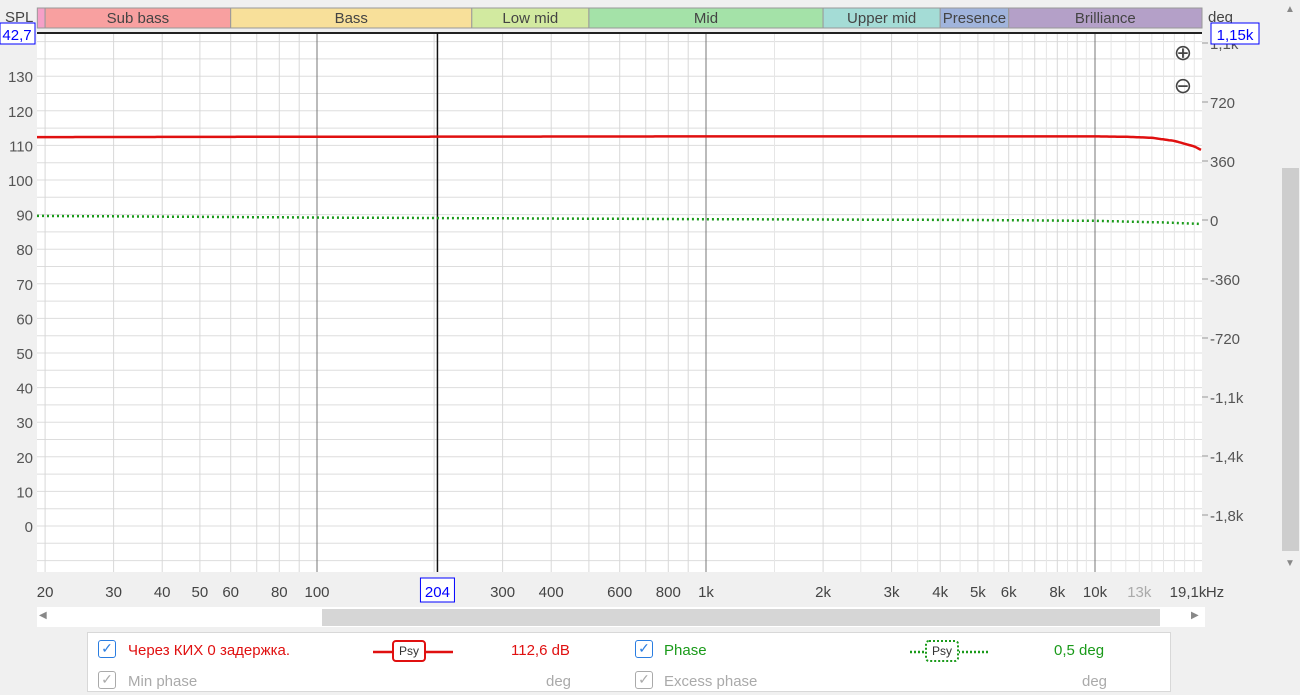 This screenshot has width=1300, height=695. I want to click on zoom-out-icon: ⊖, so click(1183, 85).